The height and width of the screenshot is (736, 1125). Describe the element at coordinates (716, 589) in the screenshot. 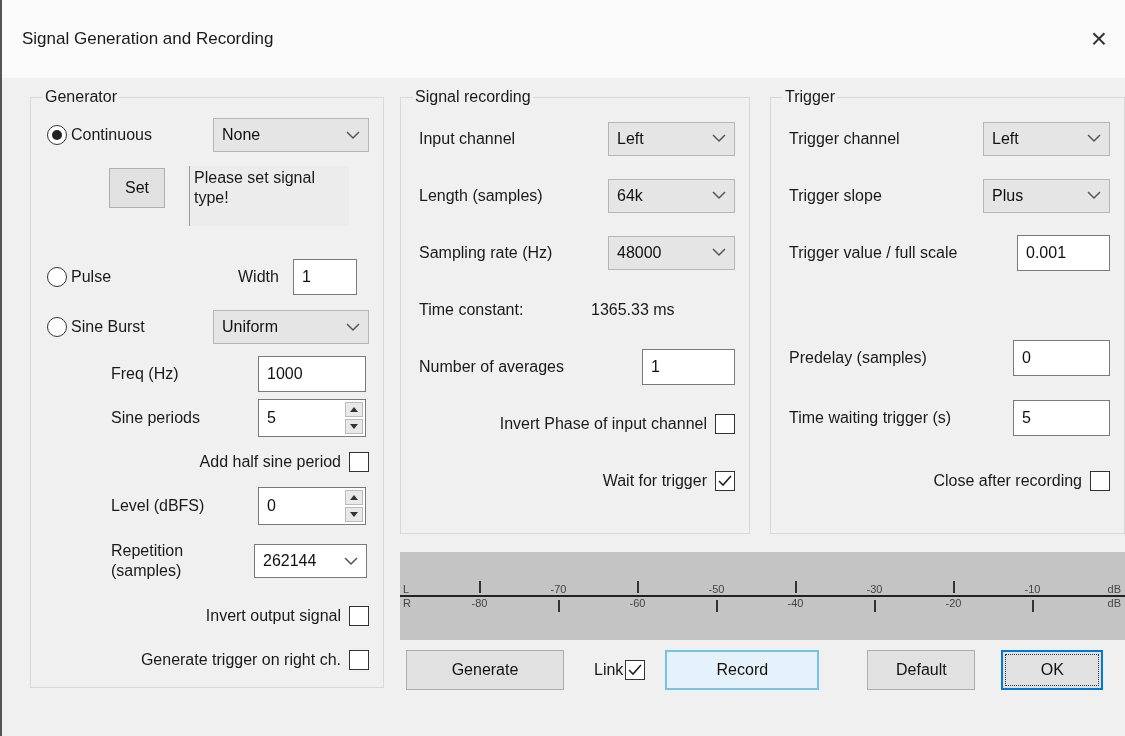

I see `scale-label: -50` at that location.